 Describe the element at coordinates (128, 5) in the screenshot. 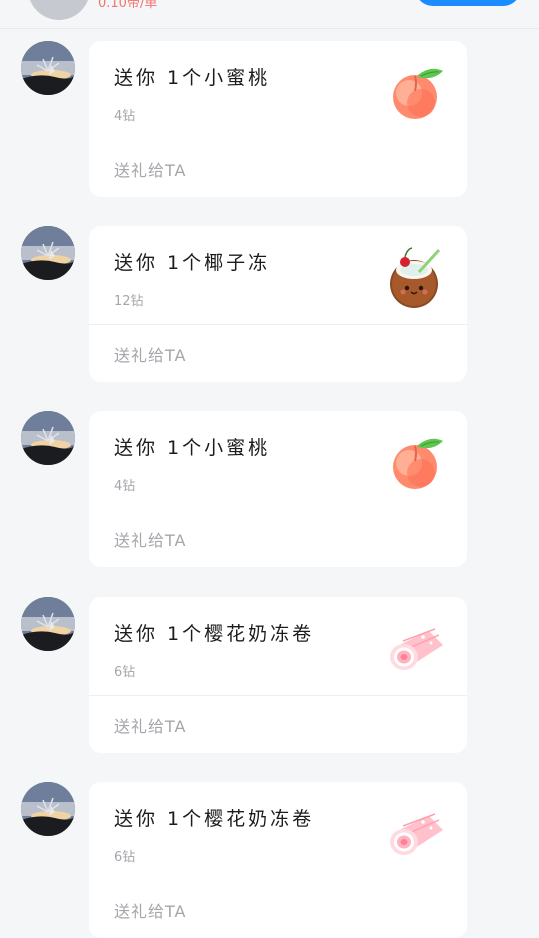

I see `header-subtitle: 0.10帝/单` at that location.